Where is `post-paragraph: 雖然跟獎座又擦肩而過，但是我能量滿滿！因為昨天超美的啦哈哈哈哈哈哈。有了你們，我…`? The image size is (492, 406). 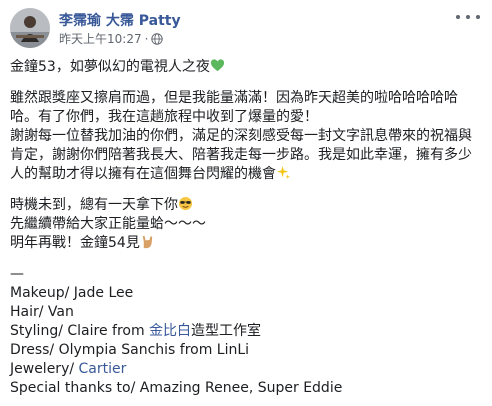
post-paragraph: 雖然跟獎座又擦肩而過，但是我能量滿滿！因為昨天超美的啦哈哈哈哈哈哈。有了你們，我… is located at coordinates (234, 107).